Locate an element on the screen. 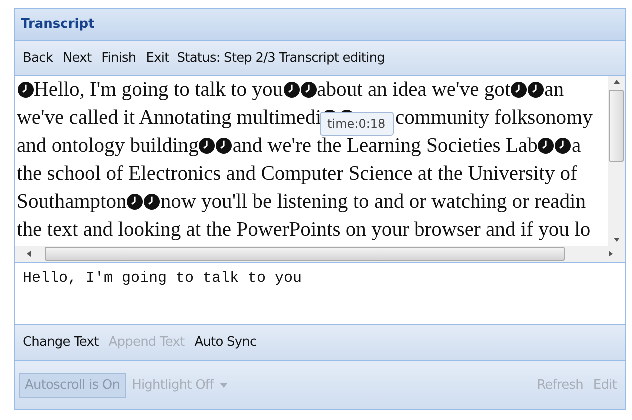 The width and height of the screenshot is (632, 420). transcript-text: an is located at coordinates (554, 90).